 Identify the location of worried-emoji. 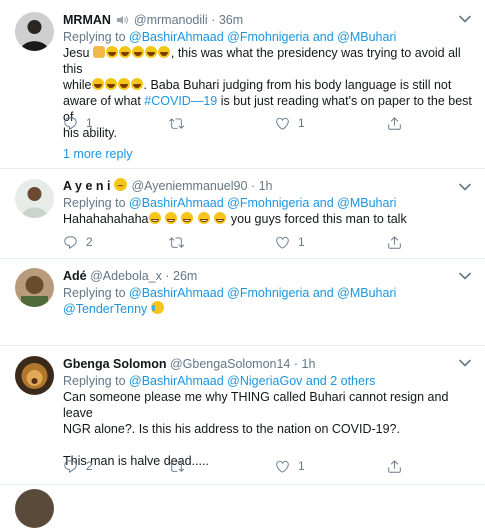
(120, 184).